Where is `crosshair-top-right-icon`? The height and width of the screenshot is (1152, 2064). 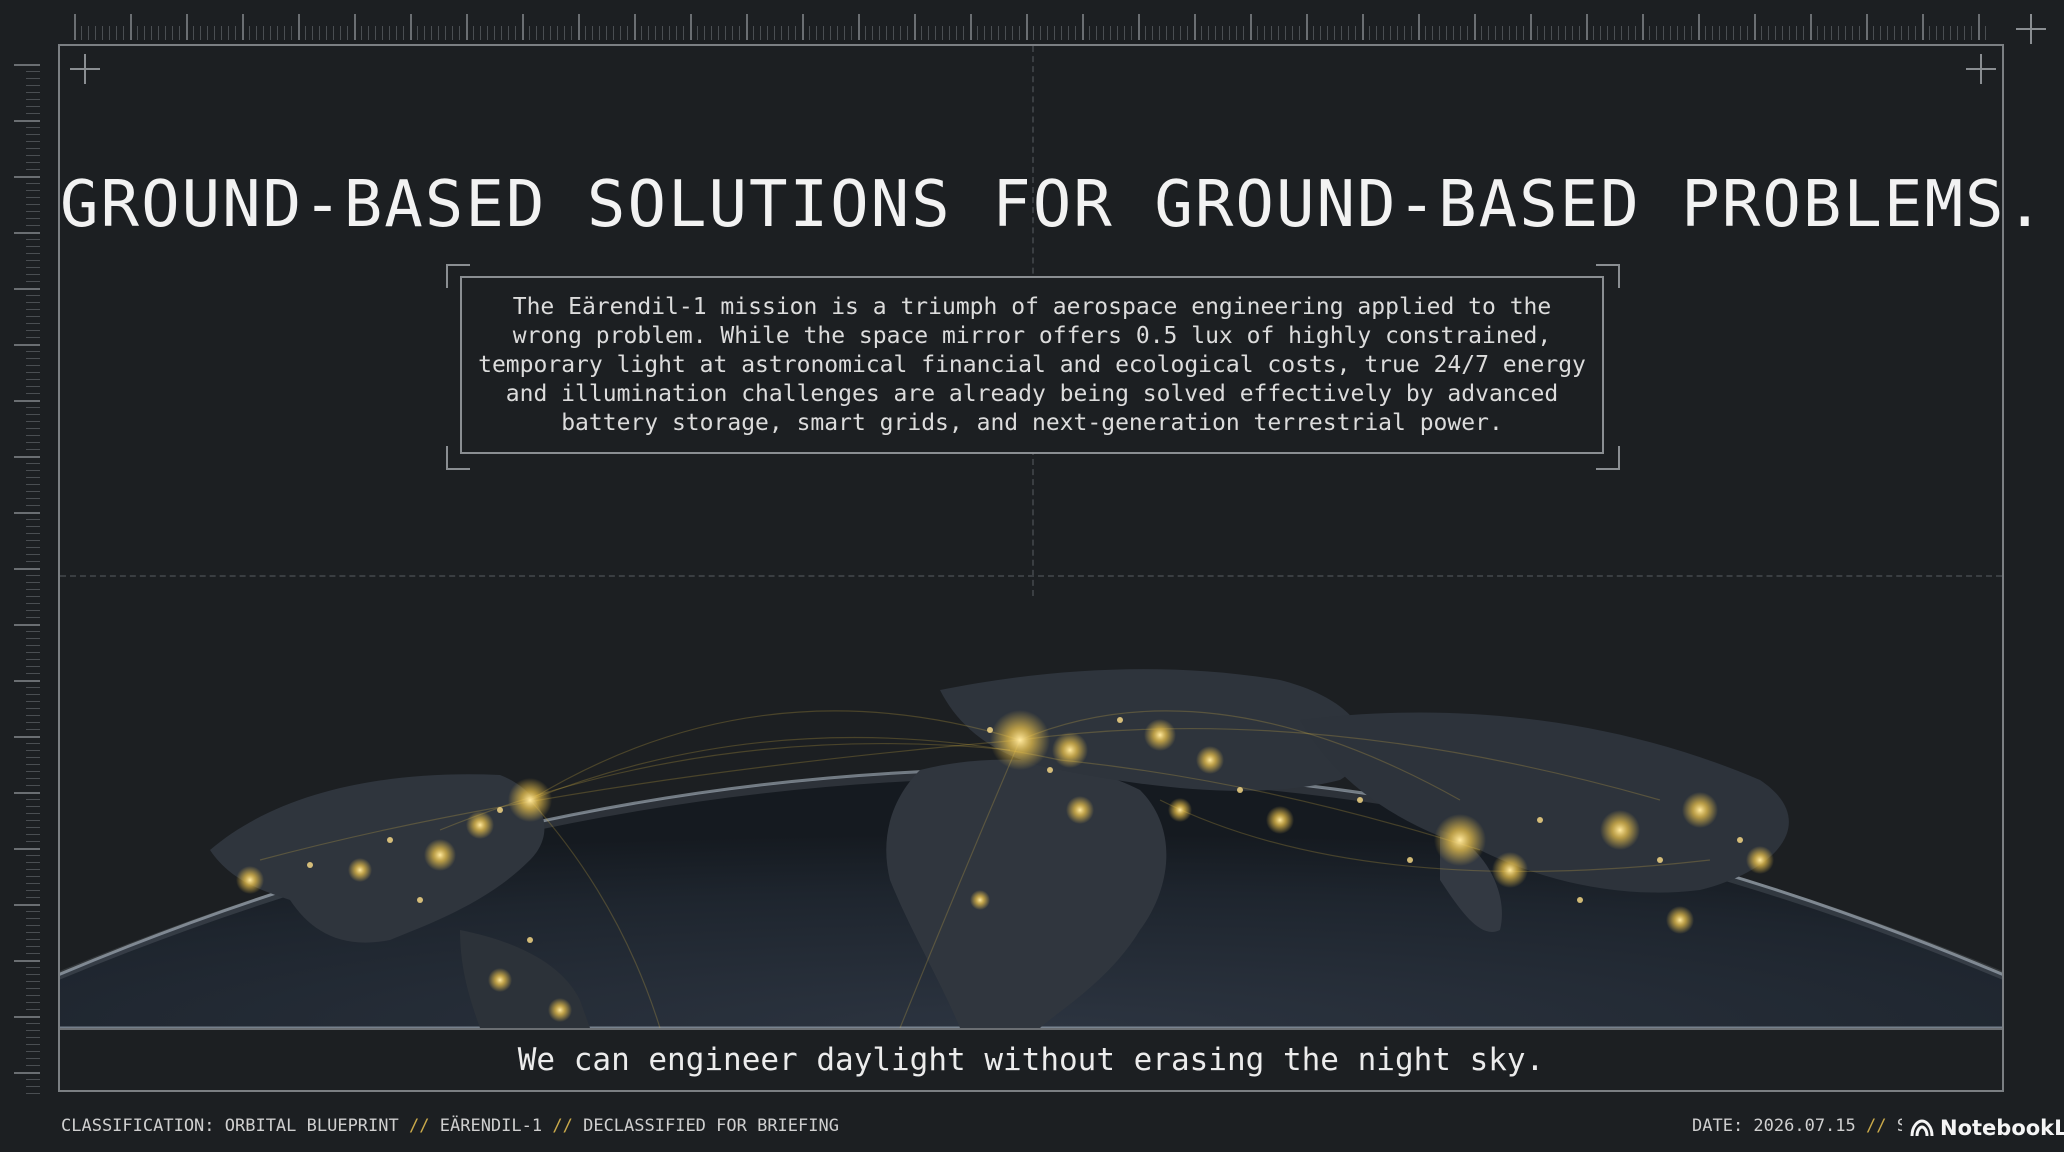 crosshair-top-right-icon is located at coordinates (1981, 69).